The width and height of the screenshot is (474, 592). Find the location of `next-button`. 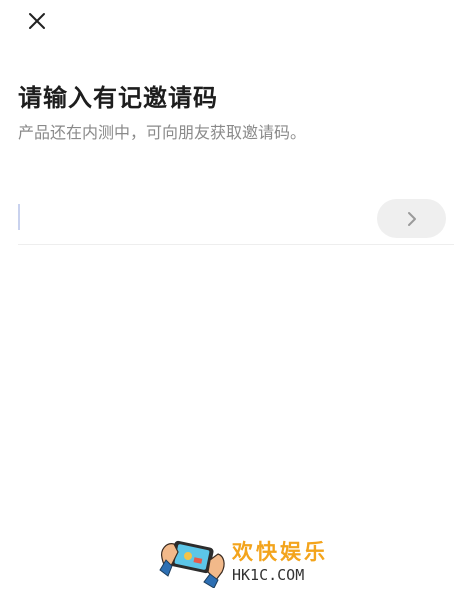

next-button is located at coordinates (411, 218).